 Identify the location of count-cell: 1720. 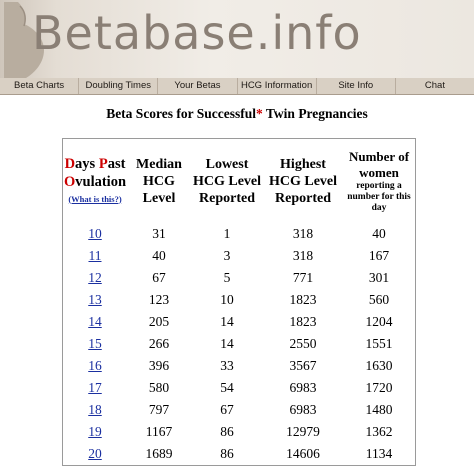
(379, 387).